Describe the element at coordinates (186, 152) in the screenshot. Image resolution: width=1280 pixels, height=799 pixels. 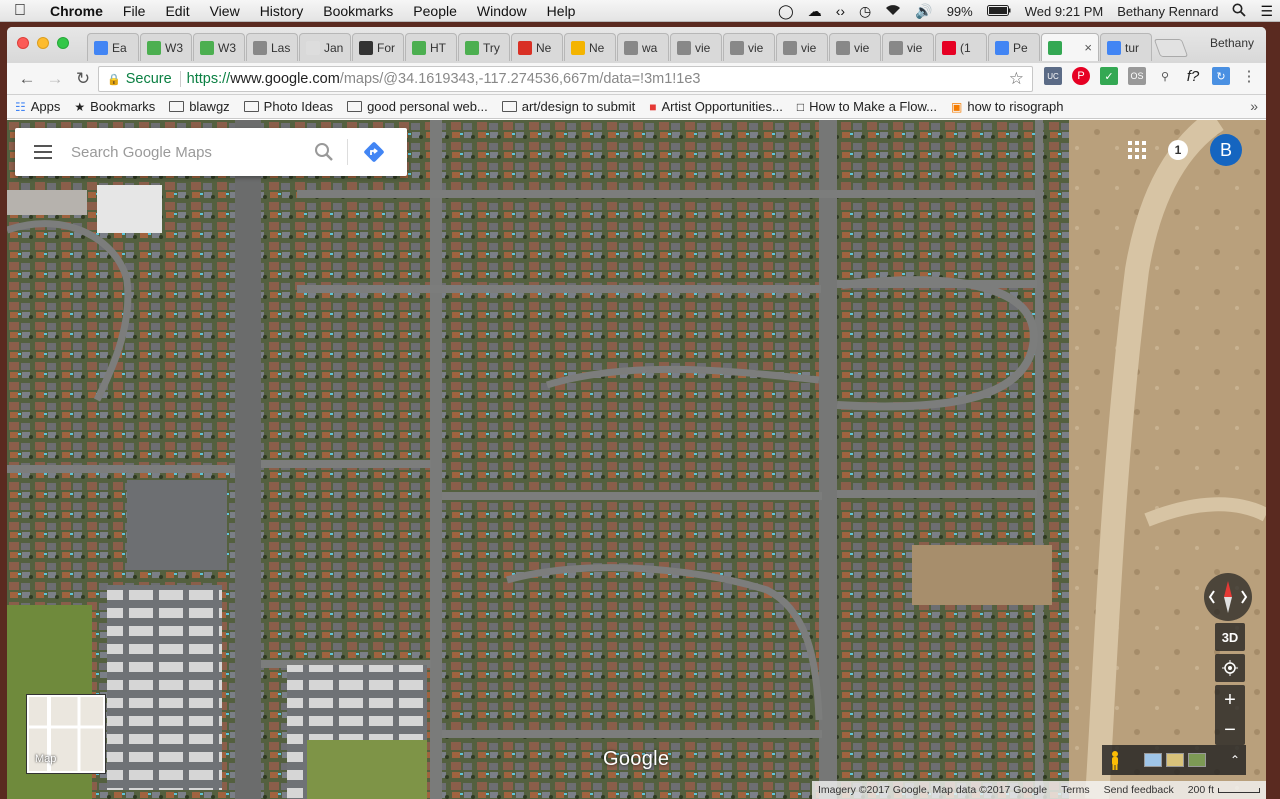
I see `search-input` at that location.